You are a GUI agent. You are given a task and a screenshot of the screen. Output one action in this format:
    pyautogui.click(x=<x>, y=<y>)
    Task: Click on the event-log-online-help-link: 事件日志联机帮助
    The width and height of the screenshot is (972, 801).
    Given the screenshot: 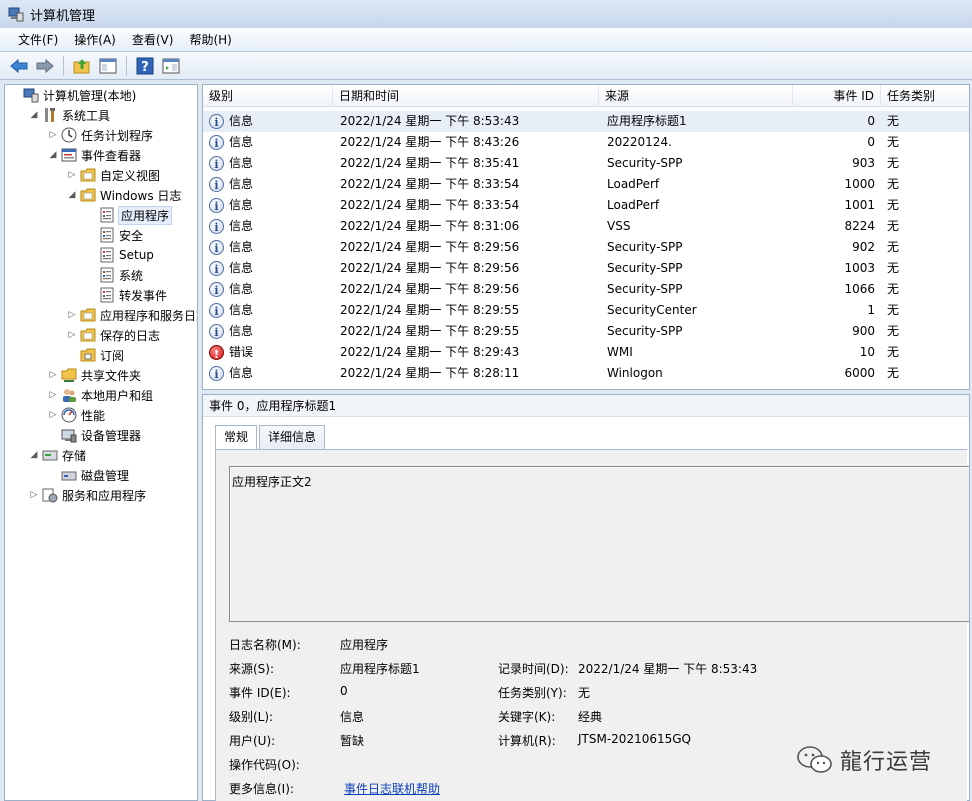 What is the action you would take?
    pyautogui.click(x=392, y=788)
    